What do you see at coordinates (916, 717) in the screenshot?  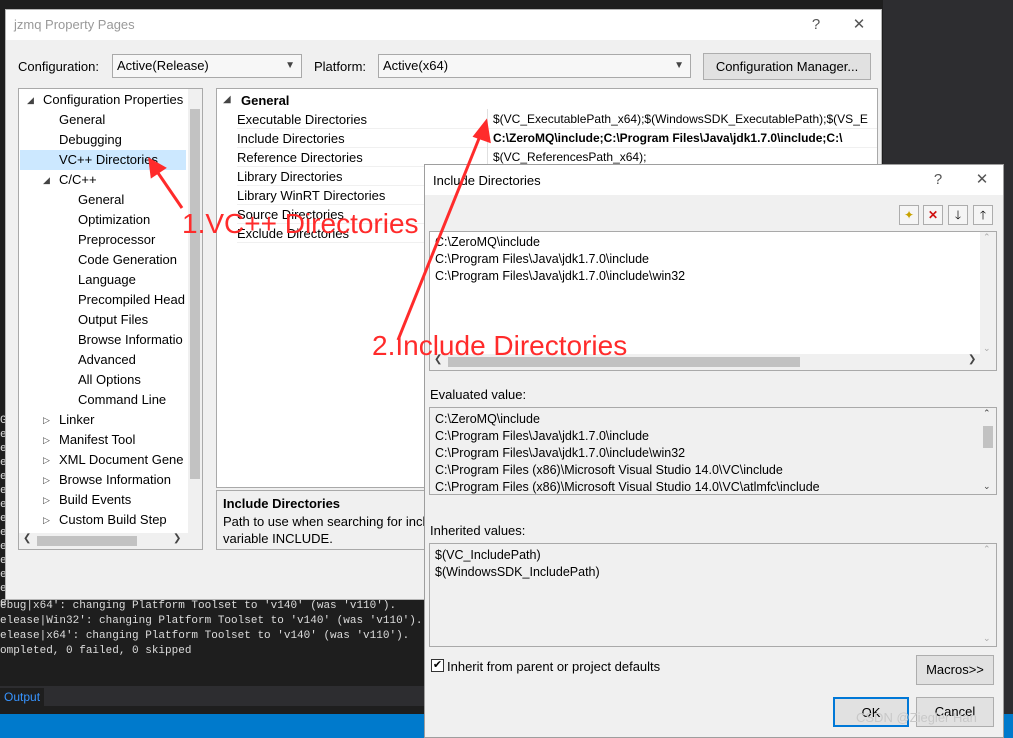 I see `watermark: CSDN @Ziegler Han` at bounding box center [916, 717].